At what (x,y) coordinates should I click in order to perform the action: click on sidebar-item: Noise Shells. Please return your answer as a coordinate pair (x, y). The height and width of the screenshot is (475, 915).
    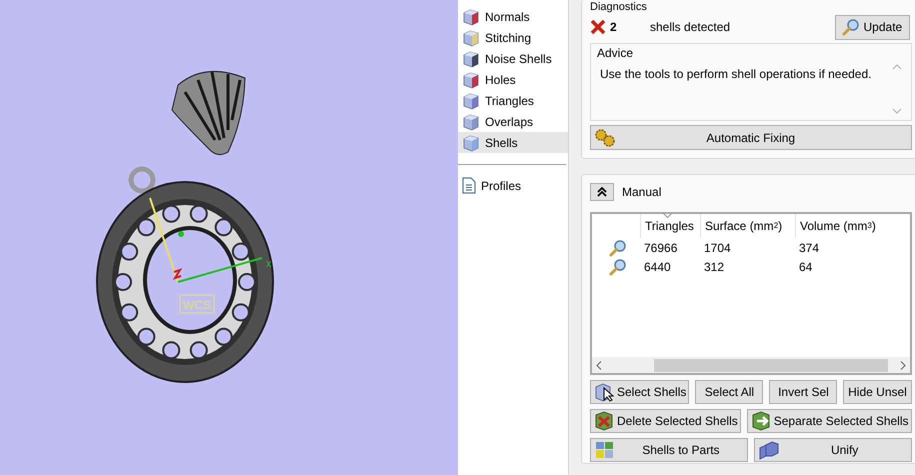
    Looking at the image, I should click on (513, 58).